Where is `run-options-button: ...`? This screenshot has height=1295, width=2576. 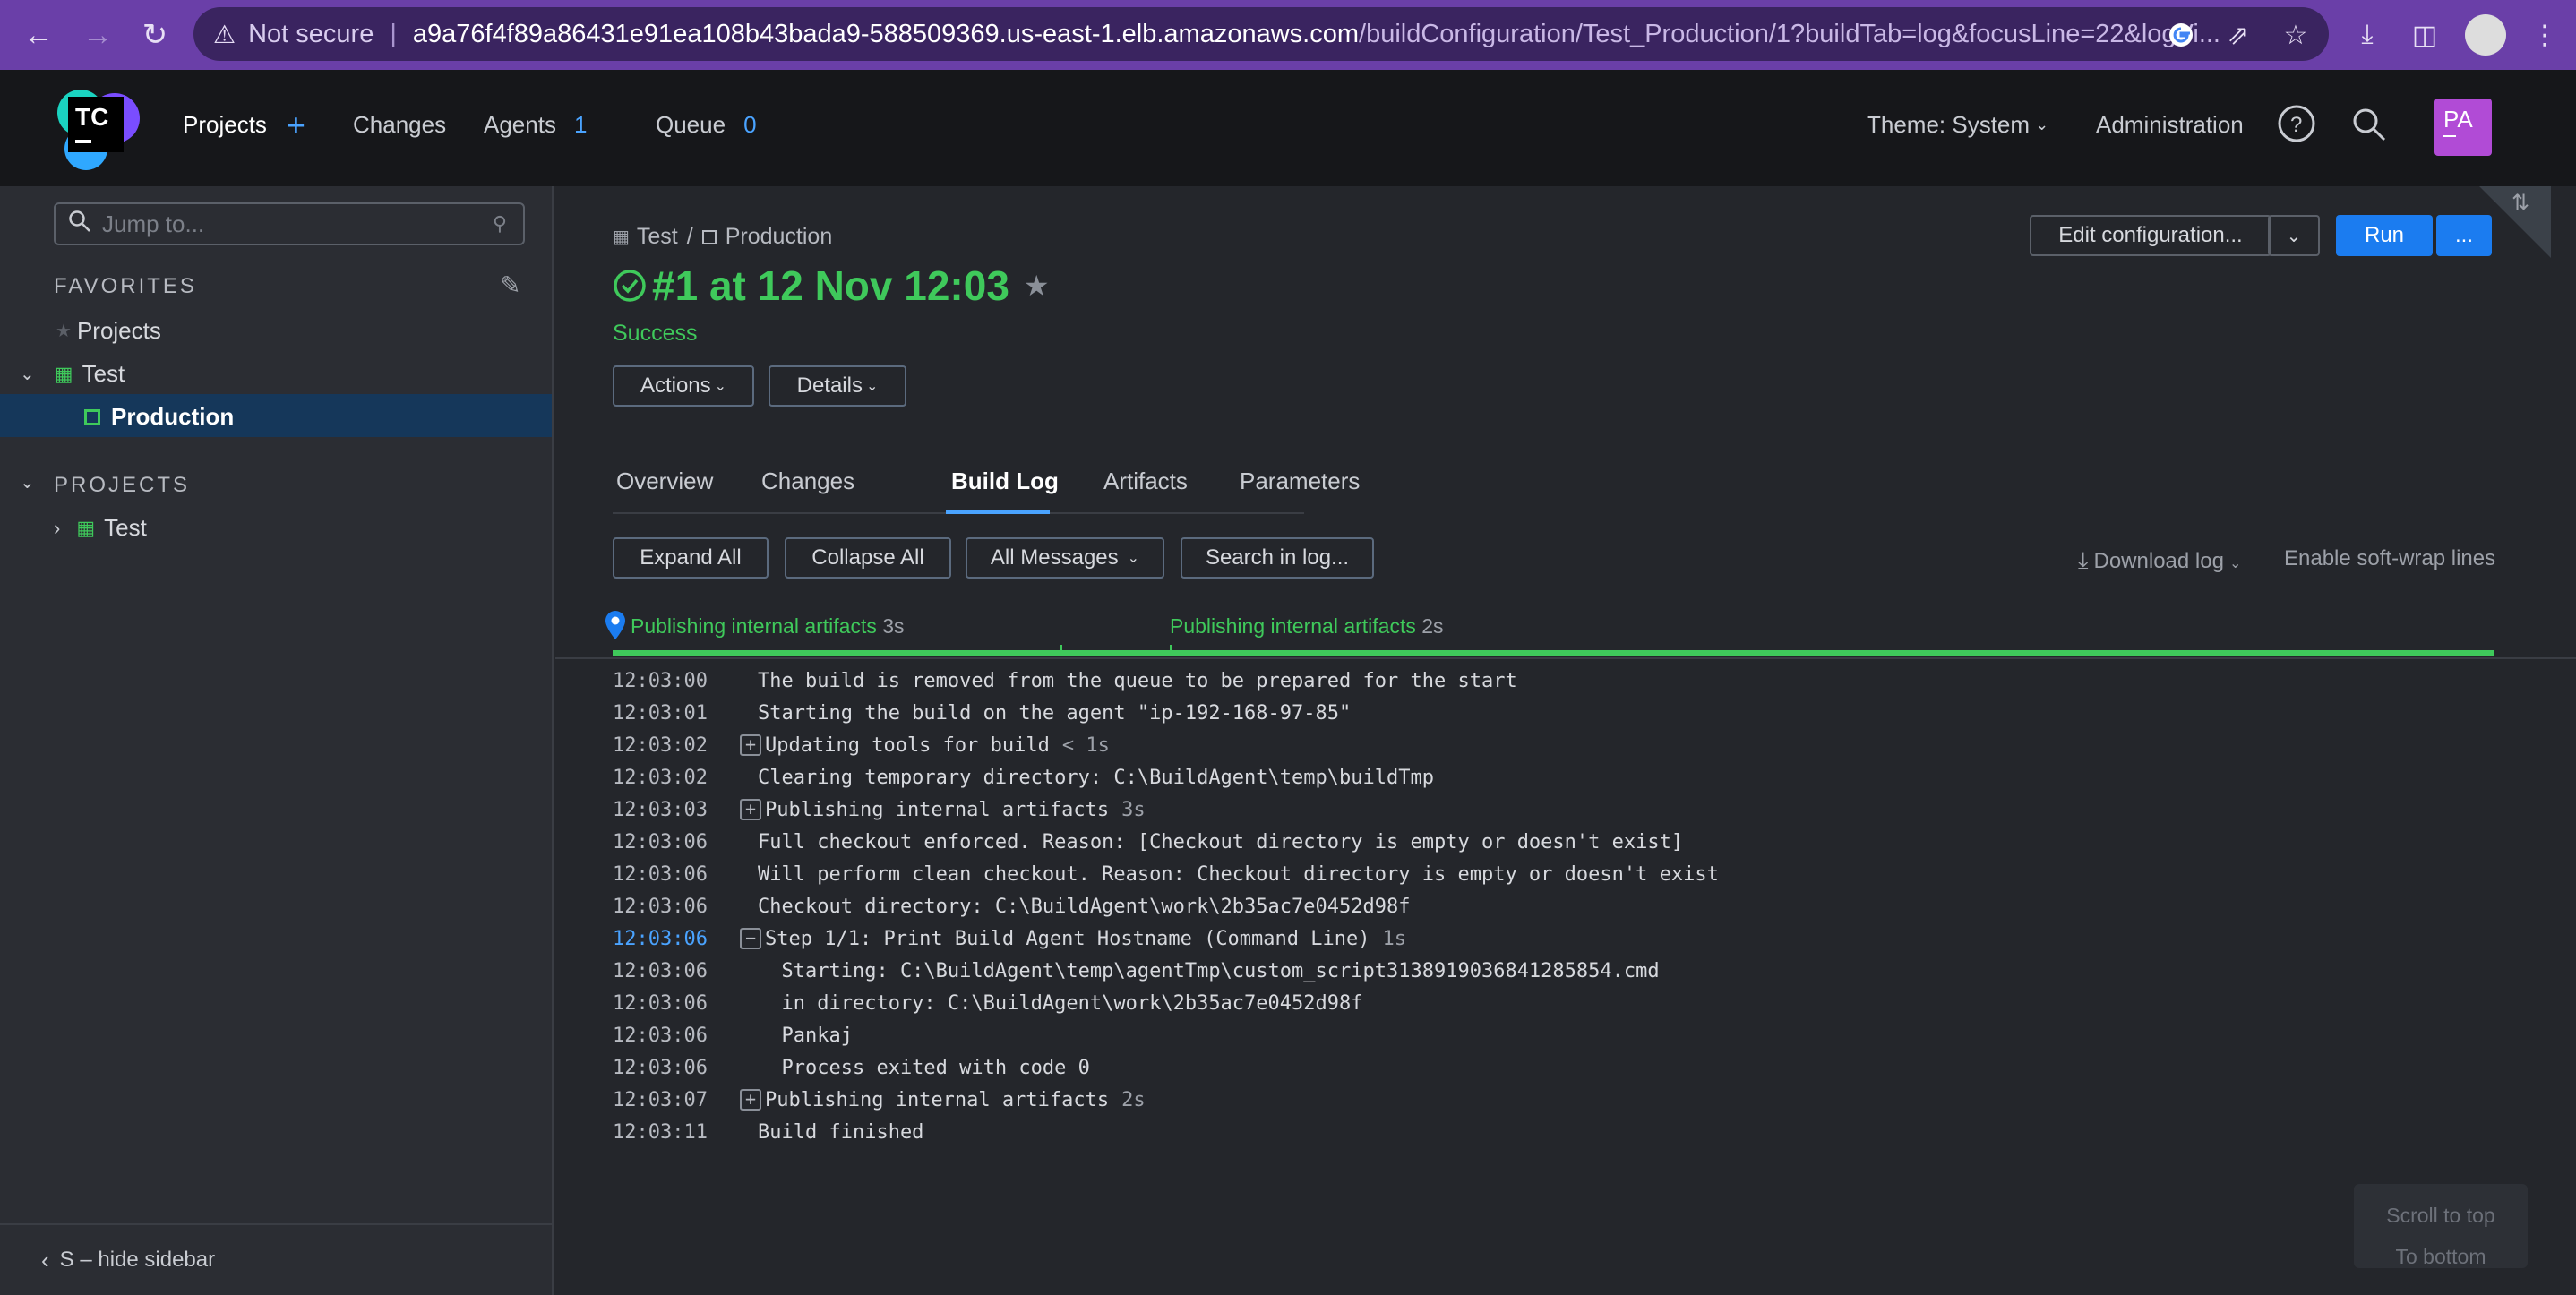
run-options-button: ... is located at coordinates (2464, 236).